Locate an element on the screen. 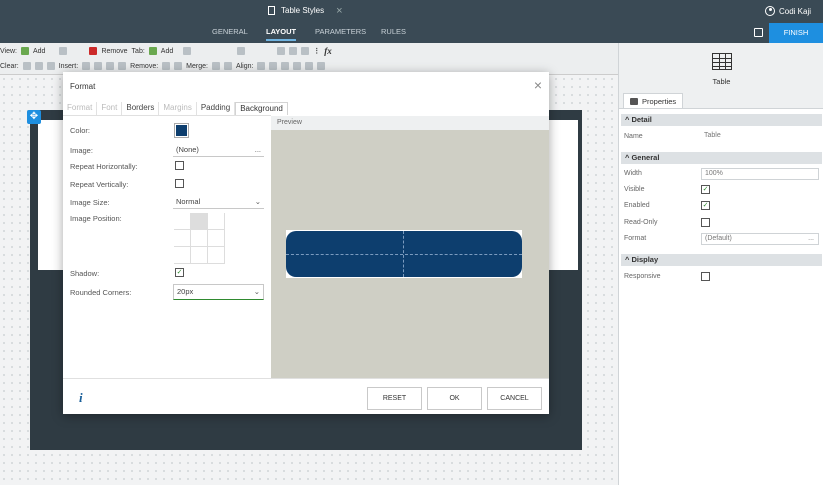 The width and height of the screenshot is (823, 485). user-menu: Codi Kaji is located at coordinates (787, 11).